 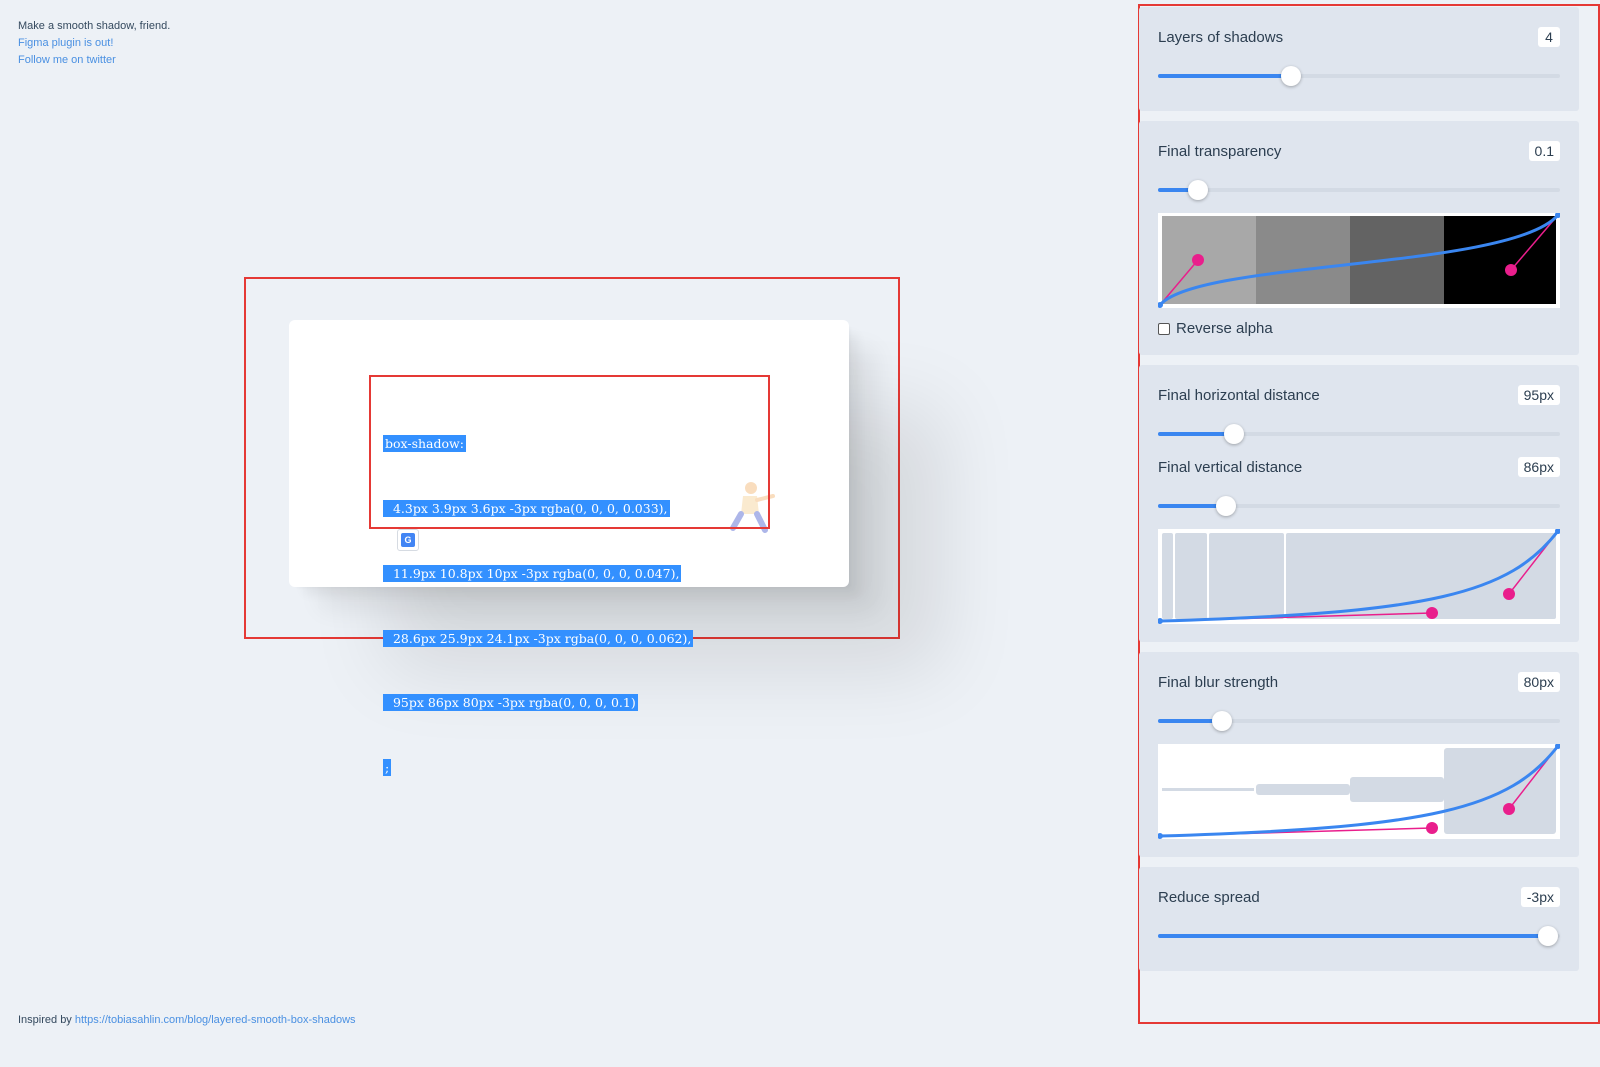 I want to click on twitter-link: Follow me on twitter, so click(x=94, y=60).